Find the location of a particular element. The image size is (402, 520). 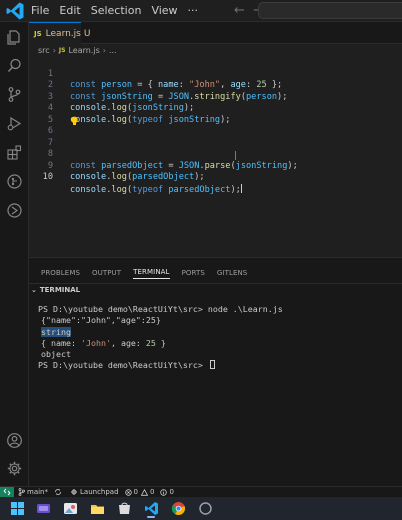

tab-output: OUTPUT is located at coordinates (106, 274).